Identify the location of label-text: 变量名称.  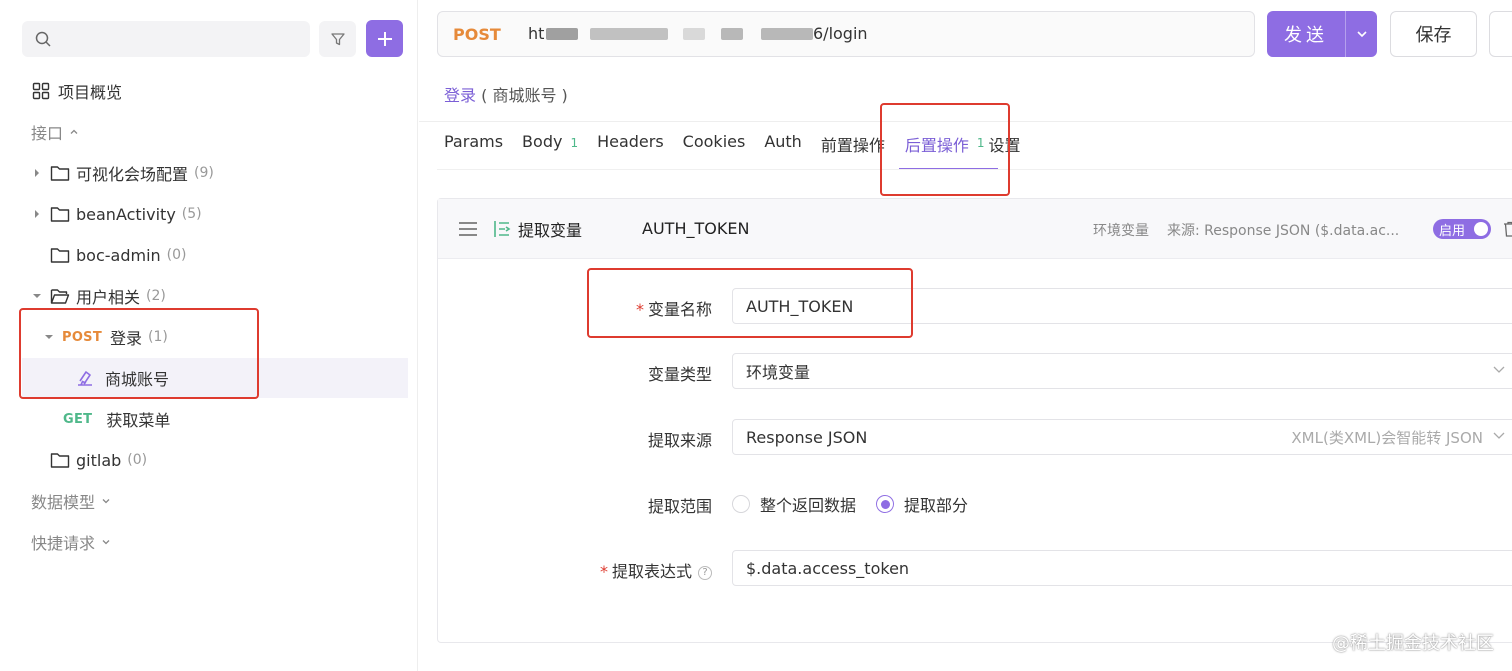
(679, 309).